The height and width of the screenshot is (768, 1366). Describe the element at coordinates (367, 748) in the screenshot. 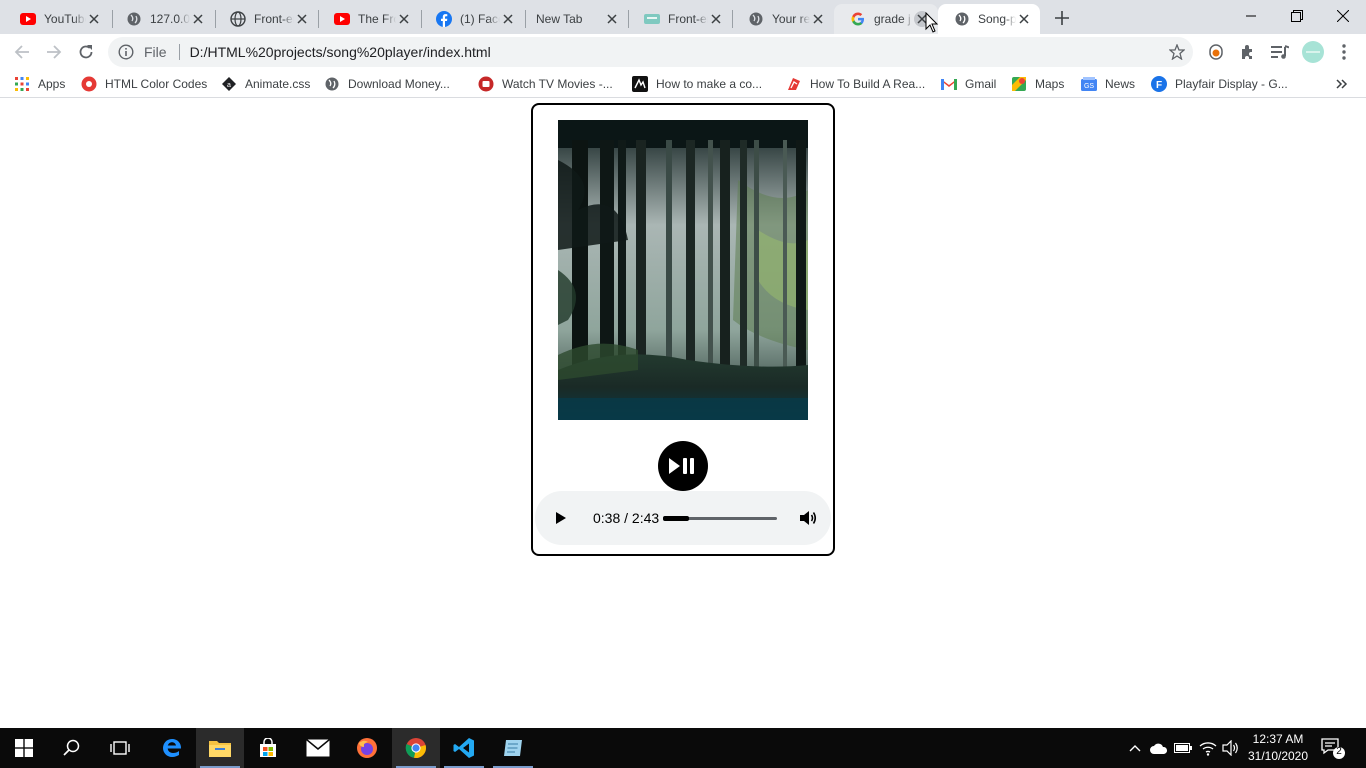

I see `taskbar-firefox` at that location.